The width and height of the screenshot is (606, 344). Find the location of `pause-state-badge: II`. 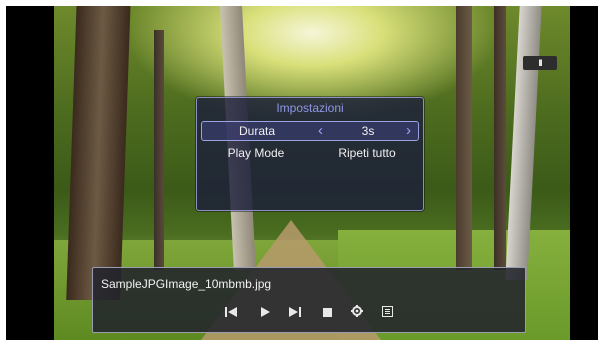

pause-state-badge: II is located at coordinates (540, 63).